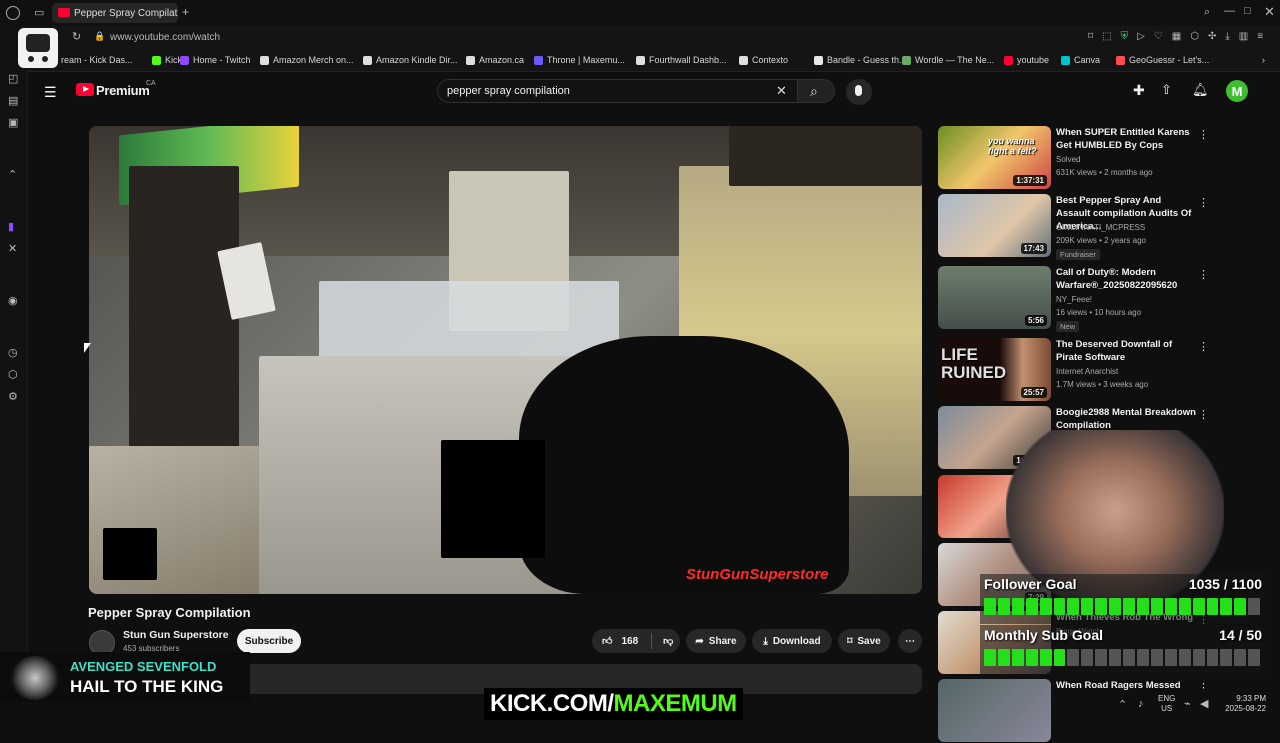 The height and width of the screenshot is (743, 1280). I want to click on youtube-premium-logo: Premium, so click(123, 90).